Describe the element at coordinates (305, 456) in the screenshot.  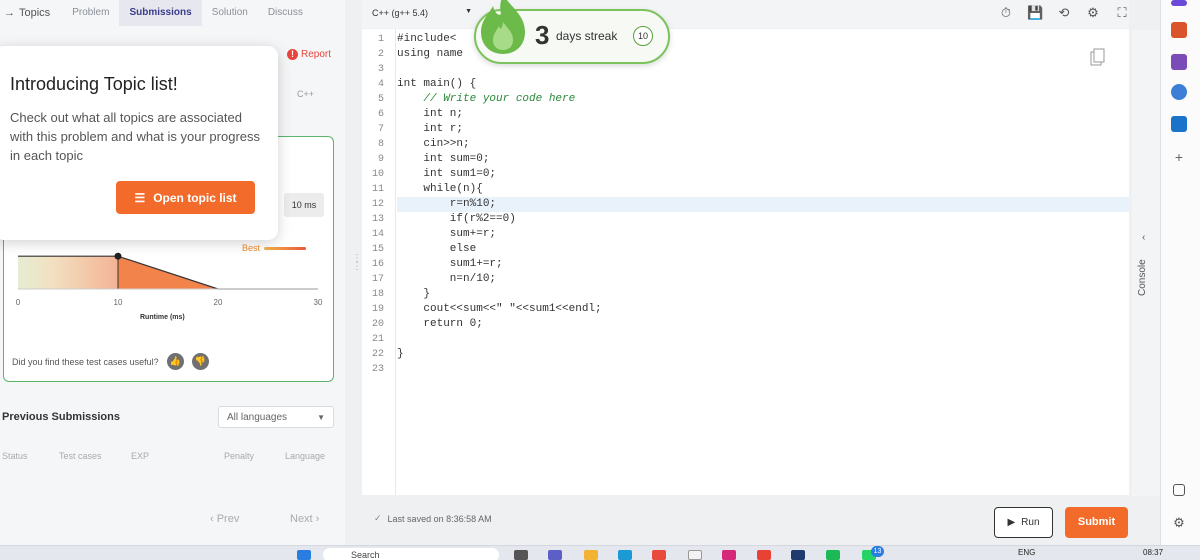
I see `col-language: Language` at that location.